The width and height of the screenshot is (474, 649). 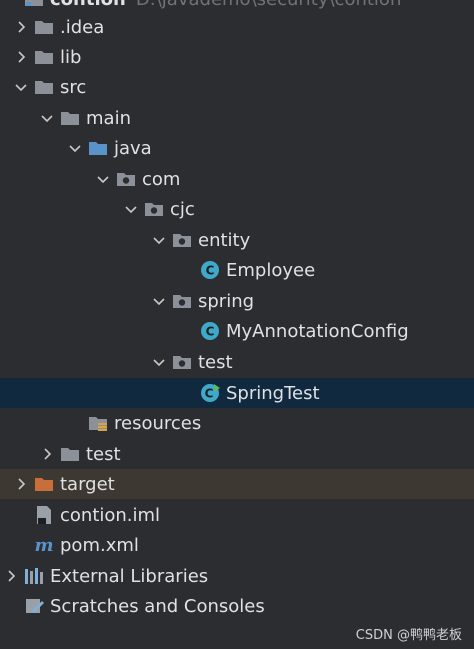 I want to click on tree-item-path: D:\javademo\security\contion, so click(x=269, y=5).